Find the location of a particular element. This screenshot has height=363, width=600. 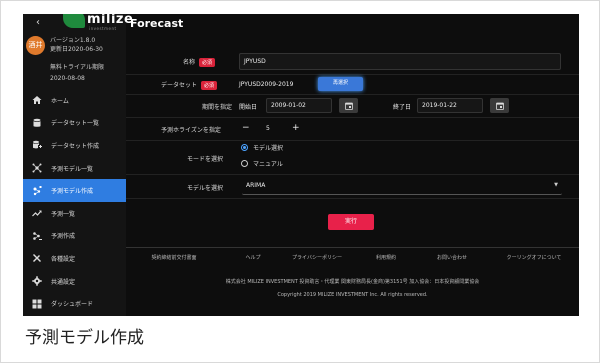

sidebar-item-label: 各種設定 is located at coordinates (63, 259).